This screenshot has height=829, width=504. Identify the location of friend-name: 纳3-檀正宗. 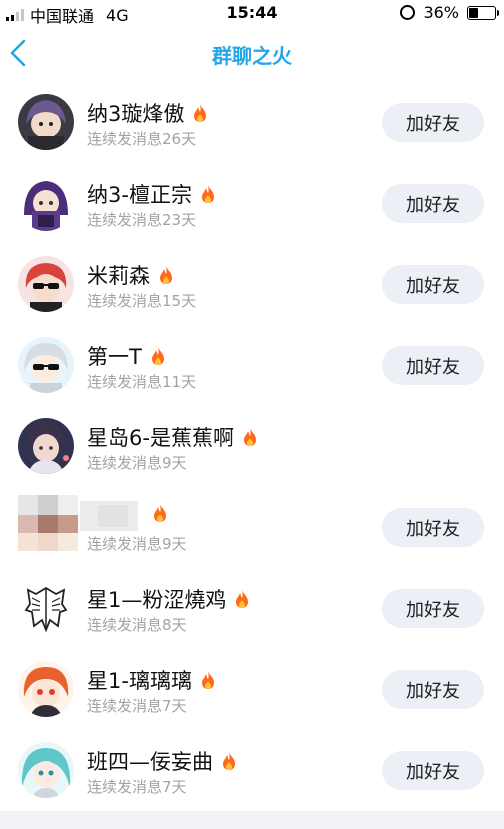
(139, 195).